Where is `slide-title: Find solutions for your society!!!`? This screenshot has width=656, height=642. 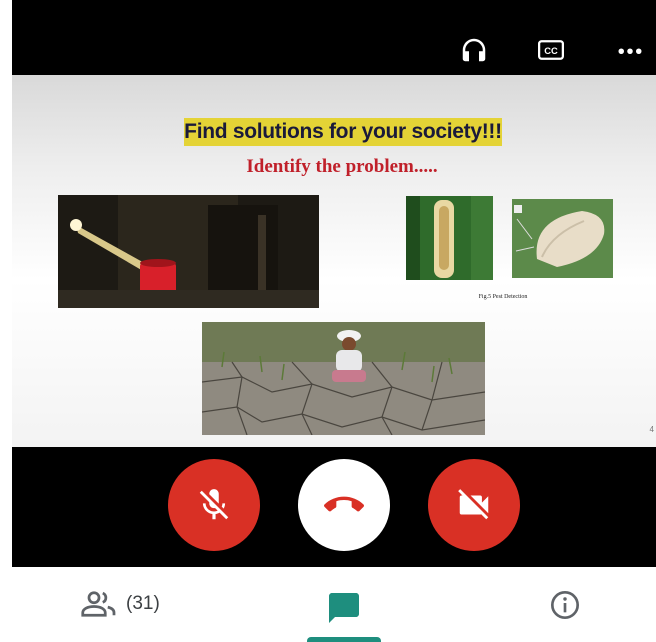
slide-title: Find solutions for your society!!! is located at coordinates (343, 132).